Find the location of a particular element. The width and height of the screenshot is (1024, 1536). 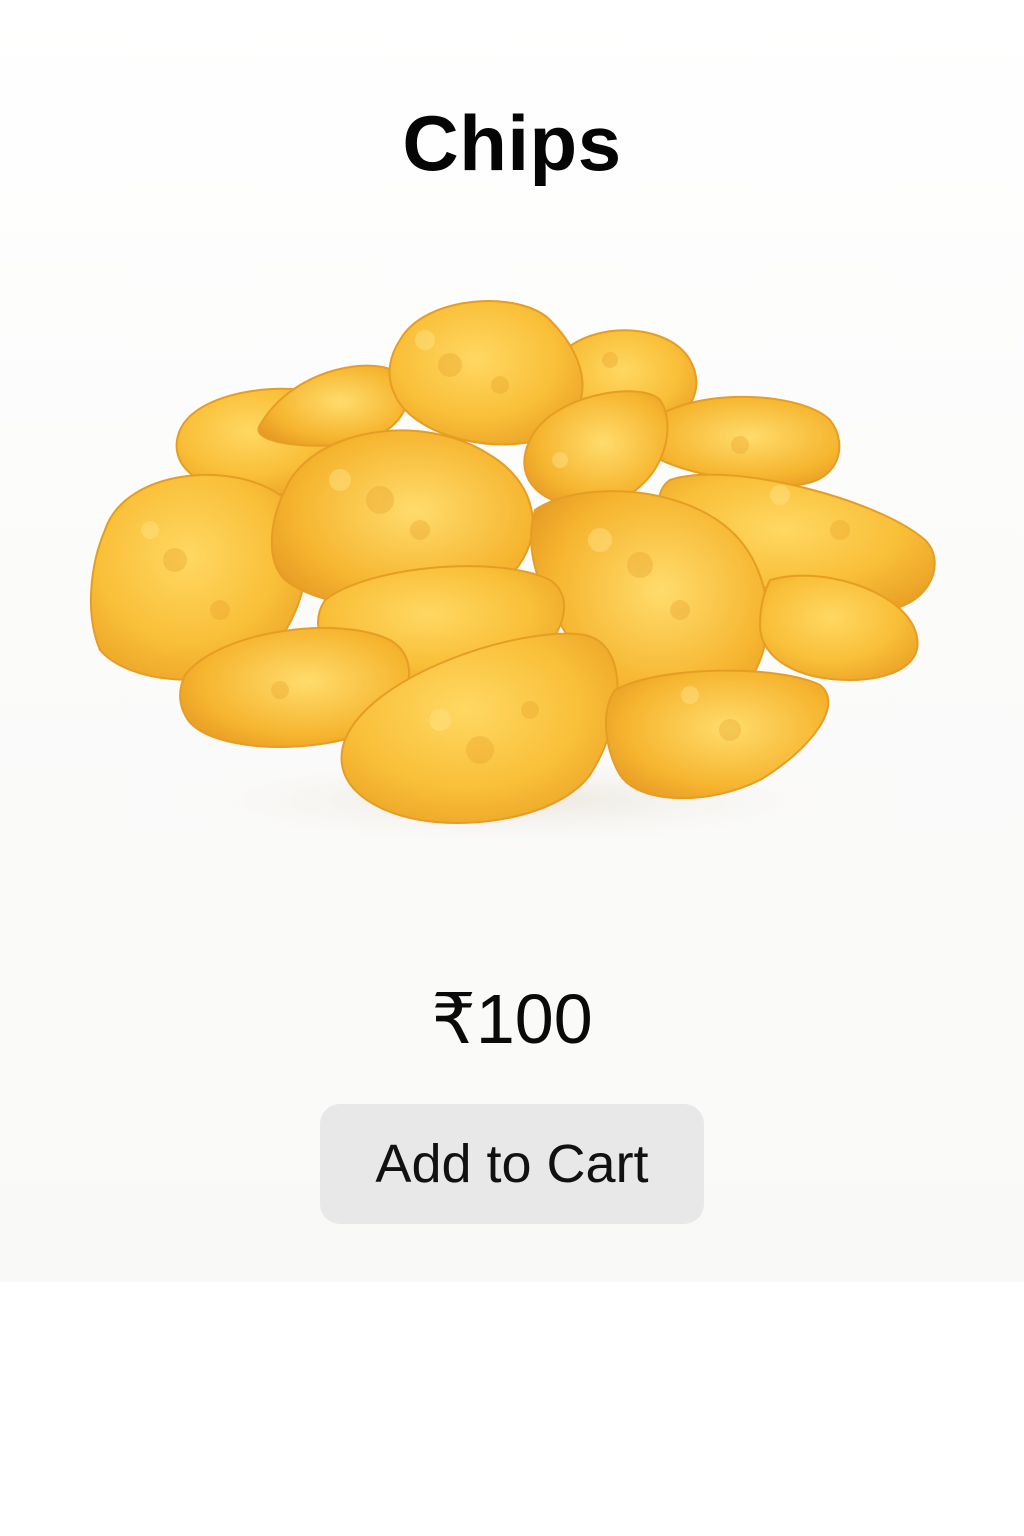

product-price: ₹100 is located at coordinates (512, 1019).